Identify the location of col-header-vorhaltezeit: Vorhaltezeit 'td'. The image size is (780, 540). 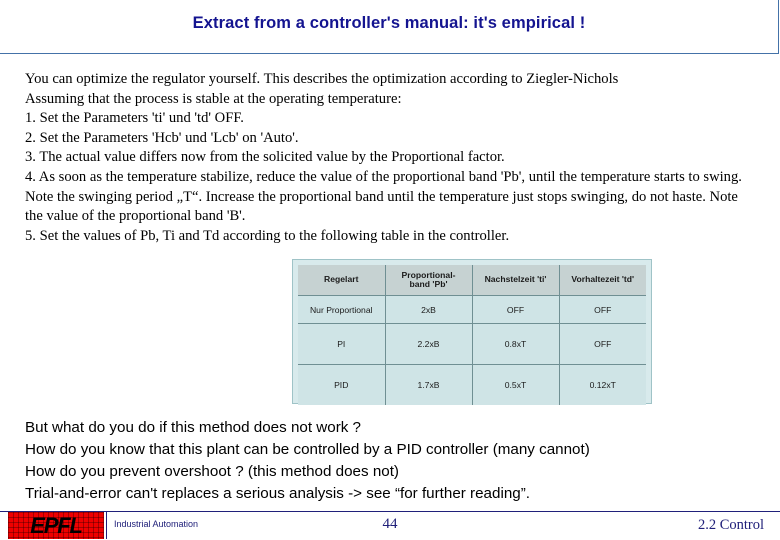
(602, 280).